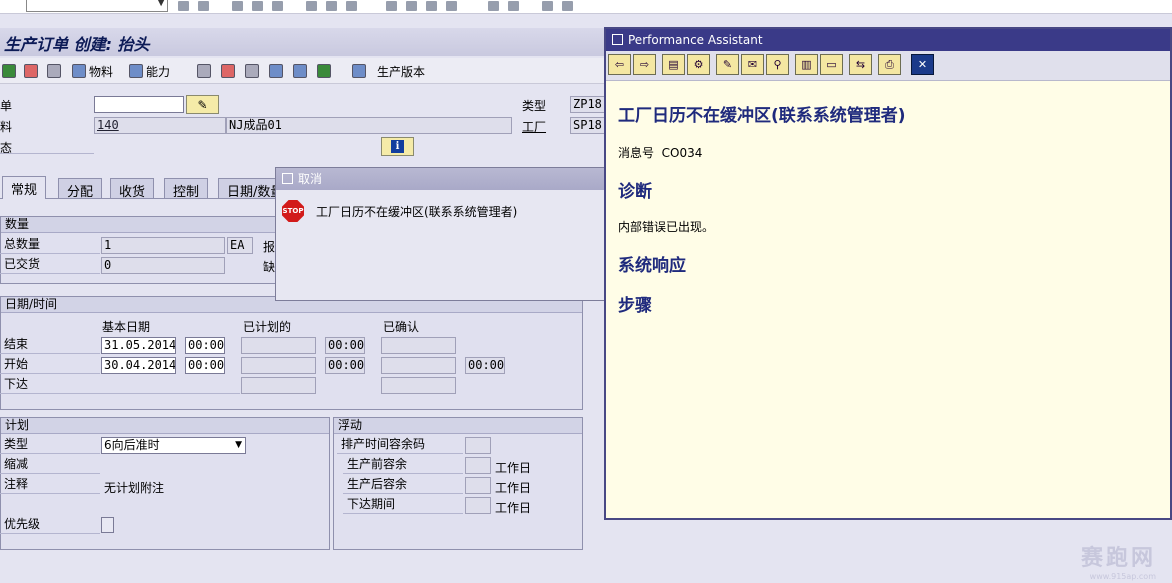  I want to click on diagnosis-text: 内部错误已出现。, so click(666, 227).